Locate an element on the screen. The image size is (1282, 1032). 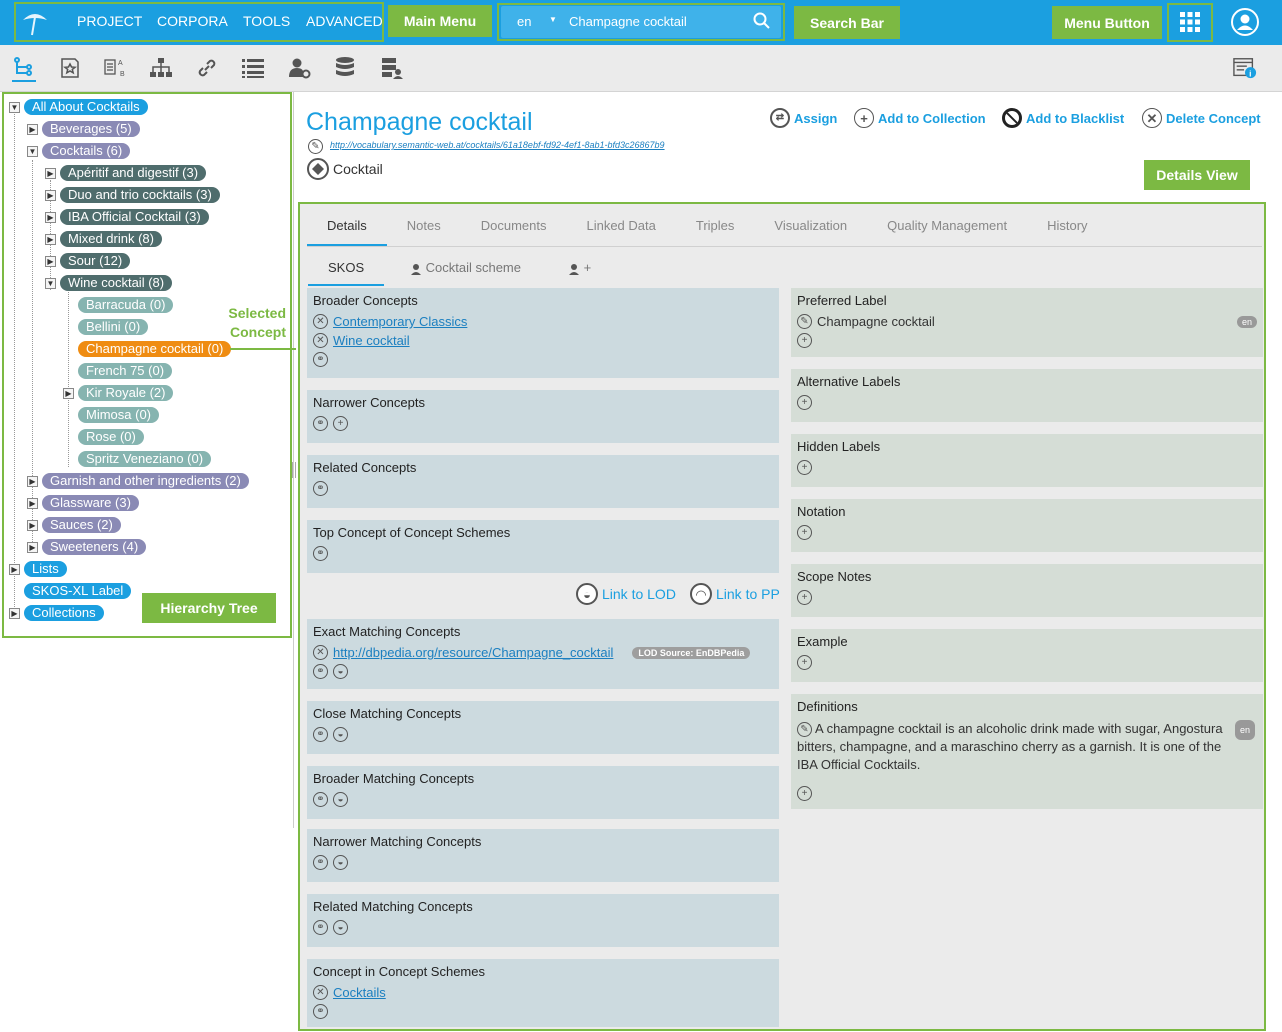
tree-node-collections: Collections is located at coordinates (64, 613).